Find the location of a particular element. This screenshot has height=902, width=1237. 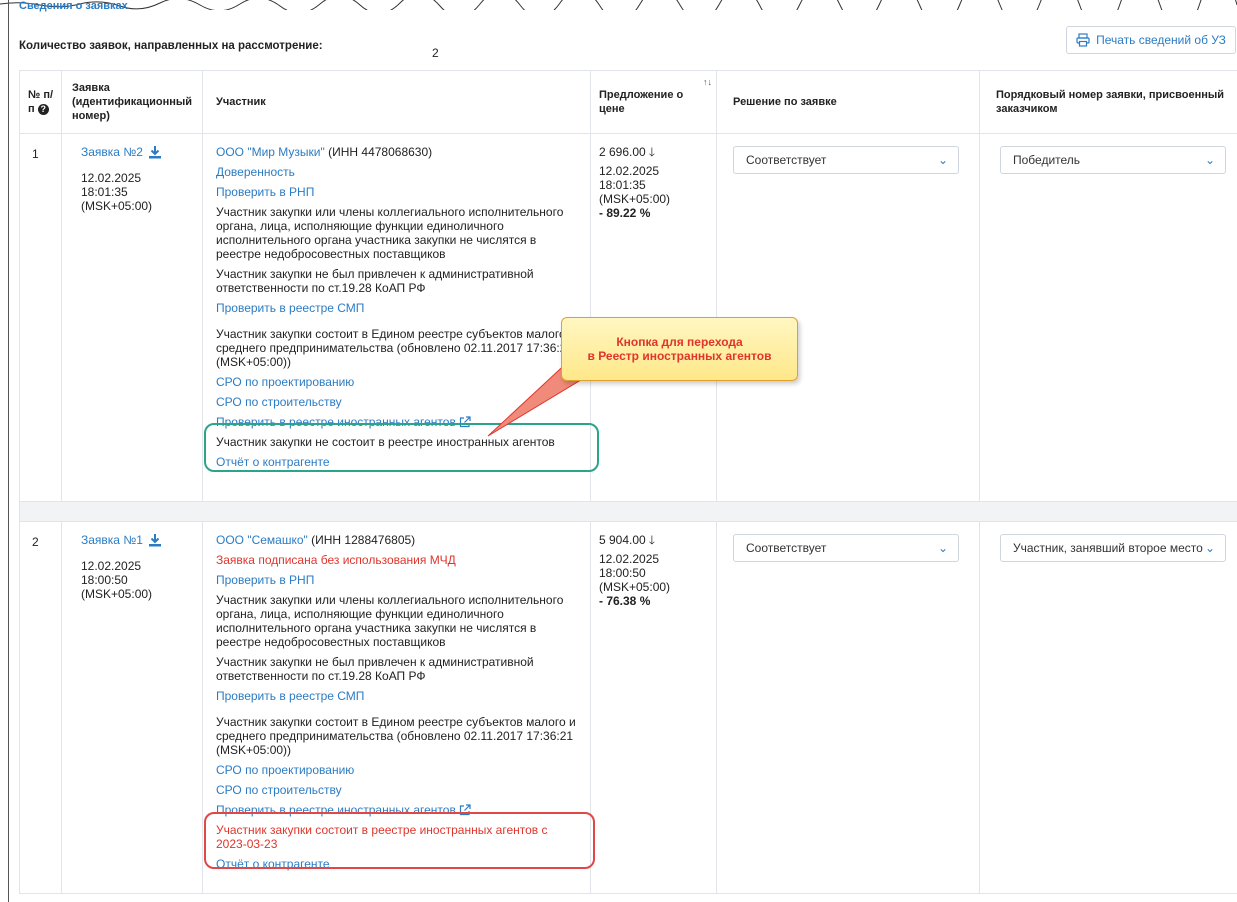

signature-warning-text: Заявка подписана без использования МЧД is located at coordinates (336, 560).